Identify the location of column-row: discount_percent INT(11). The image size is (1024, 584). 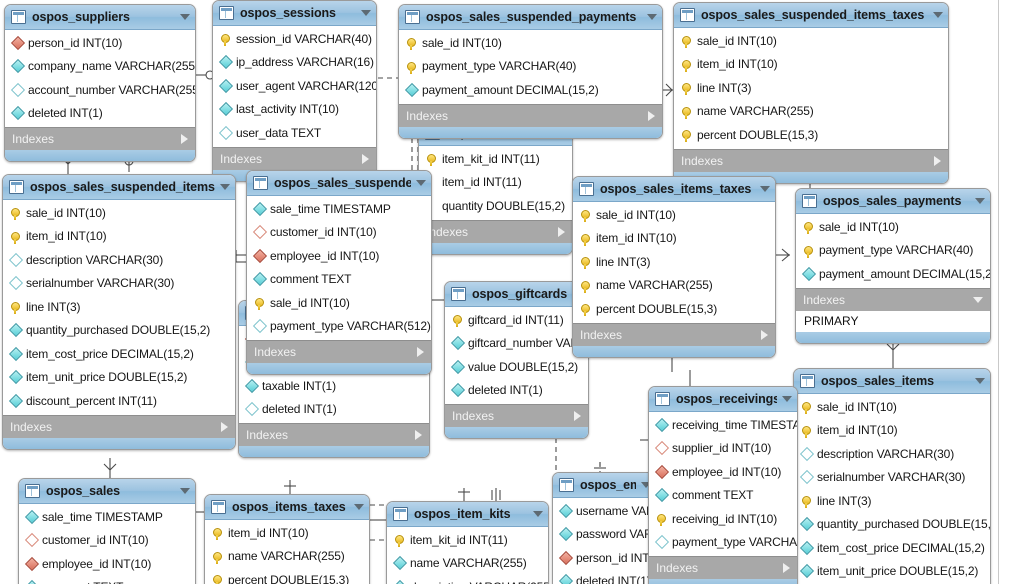
(119, 401).